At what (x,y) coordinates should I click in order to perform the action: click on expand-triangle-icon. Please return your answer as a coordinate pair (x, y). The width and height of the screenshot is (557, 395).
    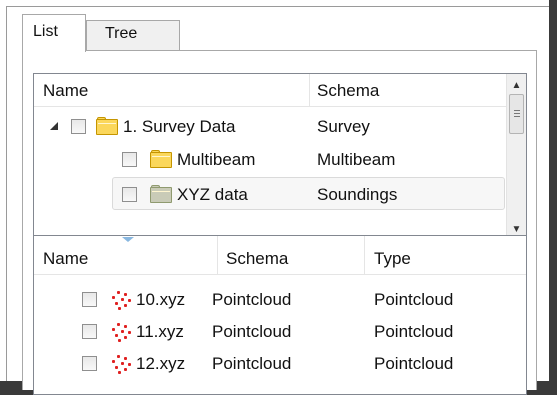
    Looking at the image, I should click on (54, 126).